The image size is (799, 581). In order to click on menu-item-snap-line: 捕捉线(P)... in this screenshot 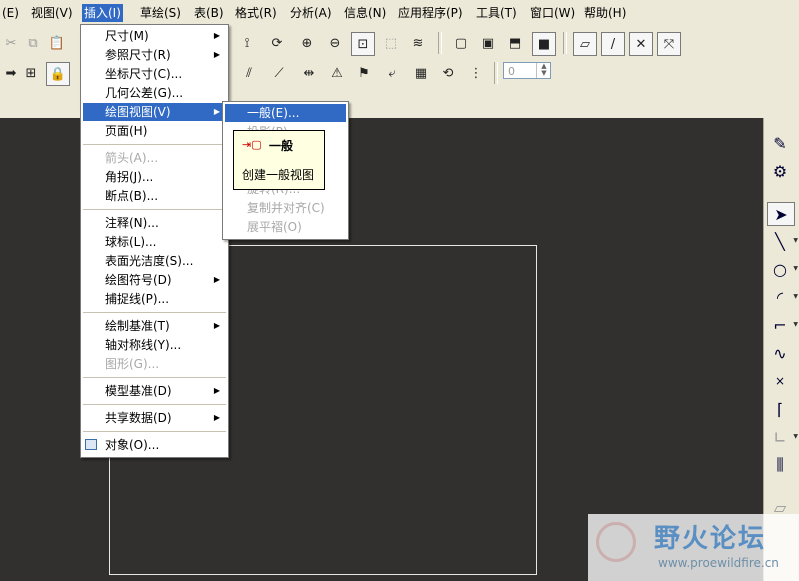, I will do `click(154, 299)`.